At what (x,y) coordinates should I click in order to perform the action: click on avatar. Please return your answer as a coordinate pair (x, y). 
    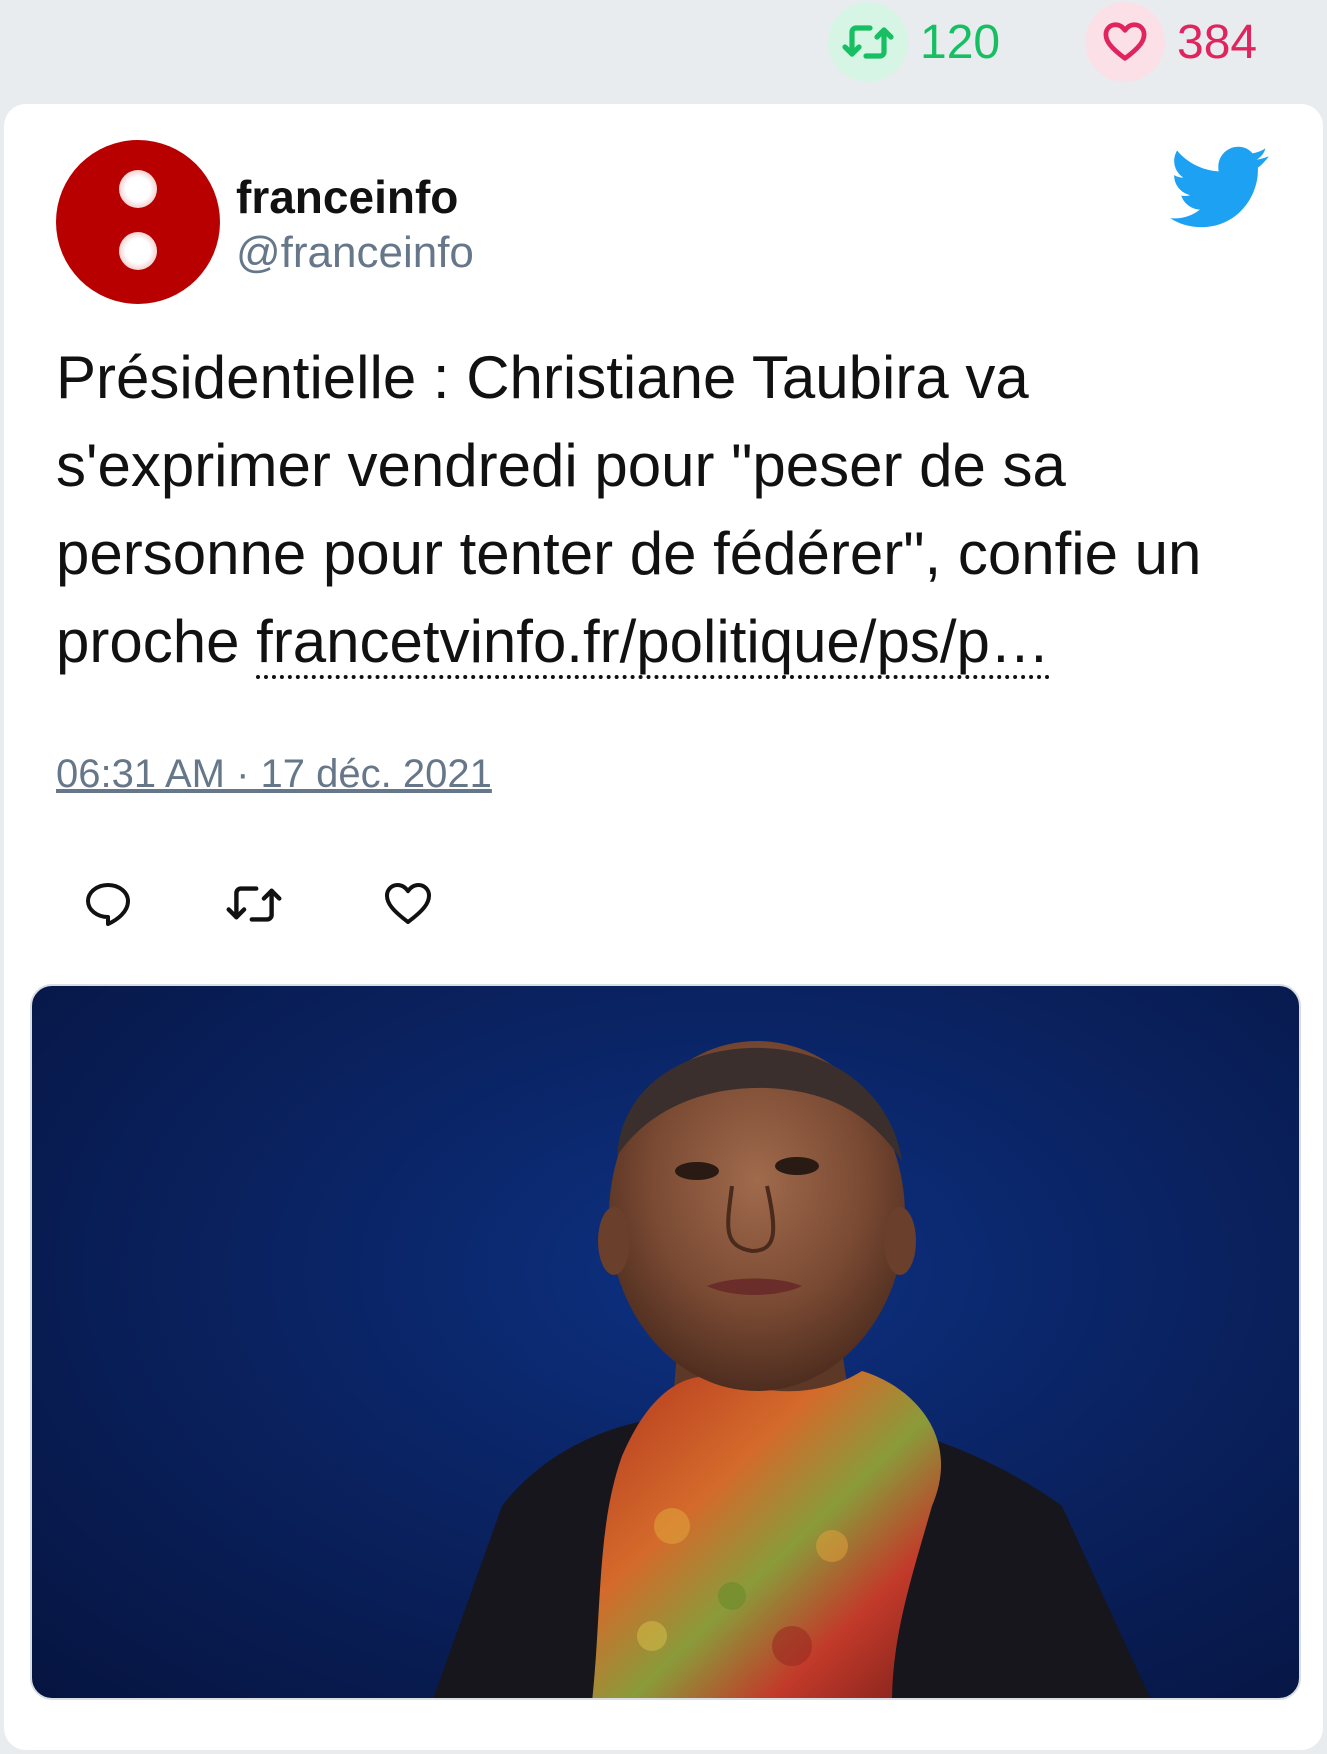
    Looking at the image, I should click on (138, 222).